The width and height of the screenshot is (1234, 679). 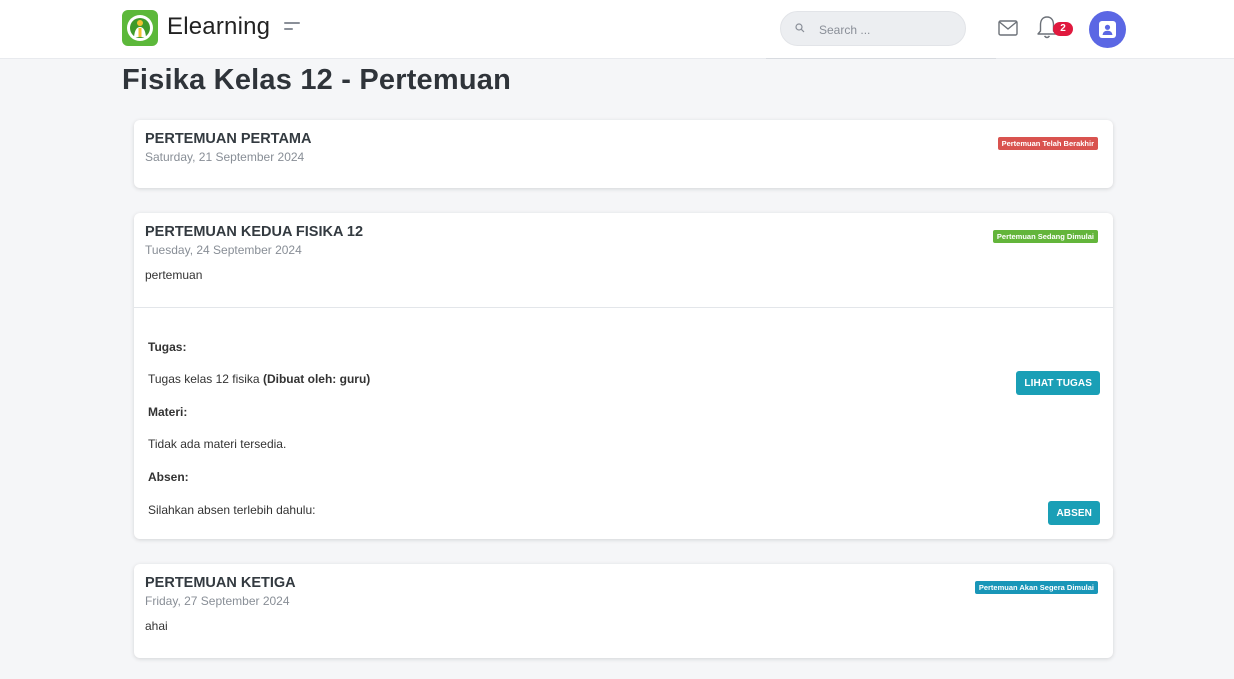 I want to click on absen-text: Silahkan absen terlebih dahulu:, so click(x=232, y=510).